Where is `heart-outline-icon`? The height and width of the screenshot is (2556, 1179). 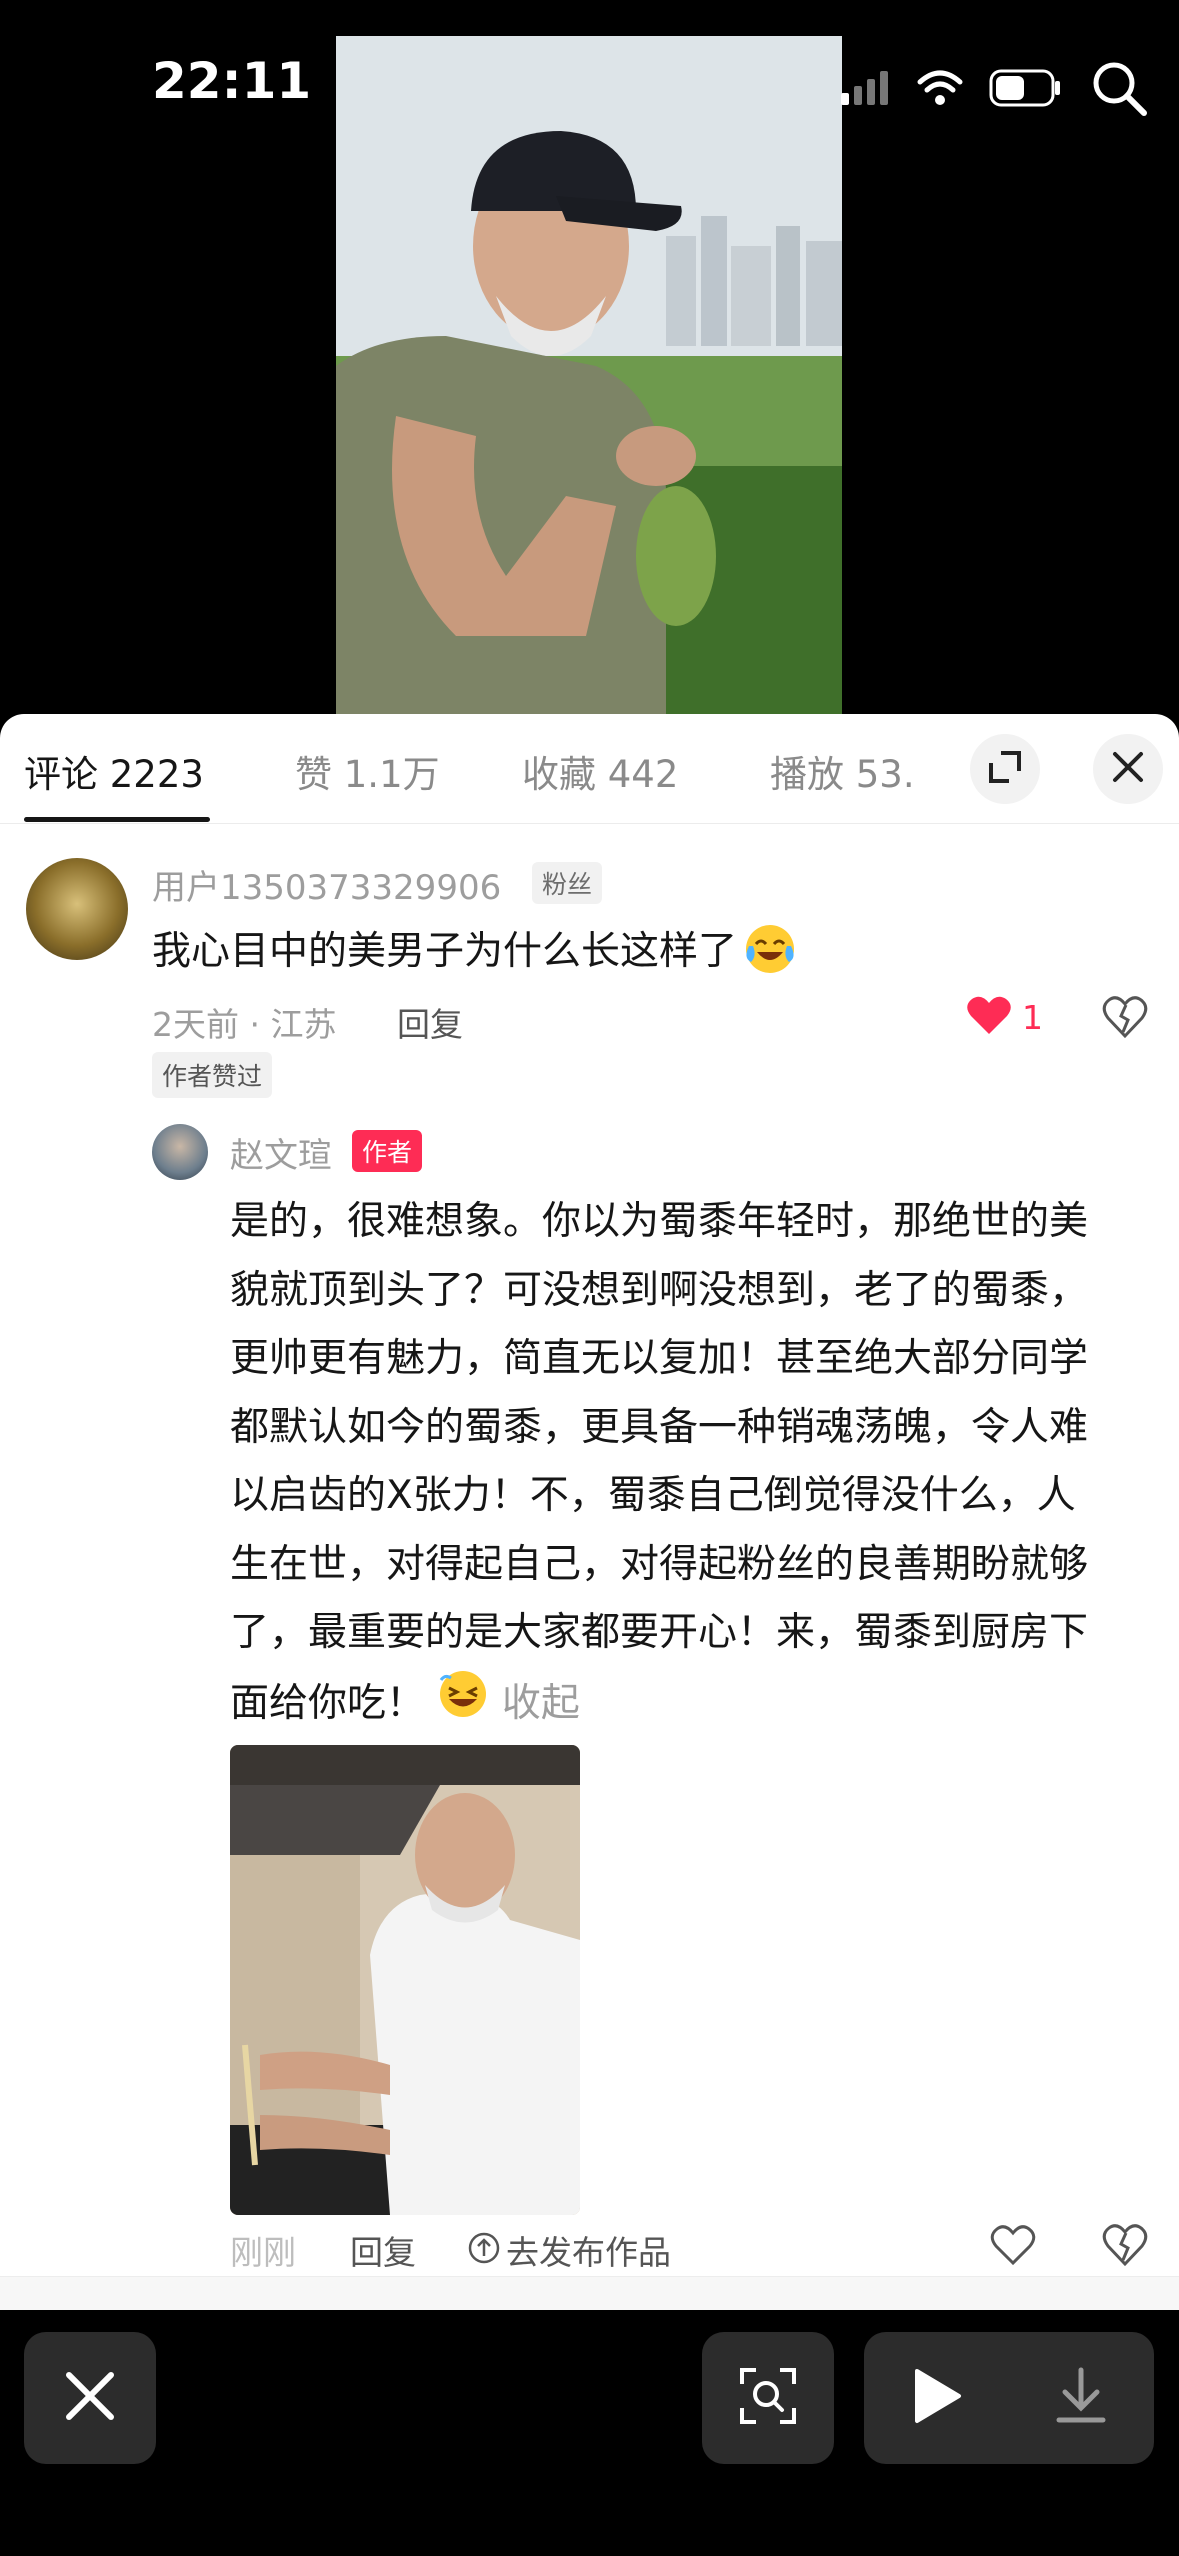 heart-outline-icon is located at coordinates (1013, 2247).